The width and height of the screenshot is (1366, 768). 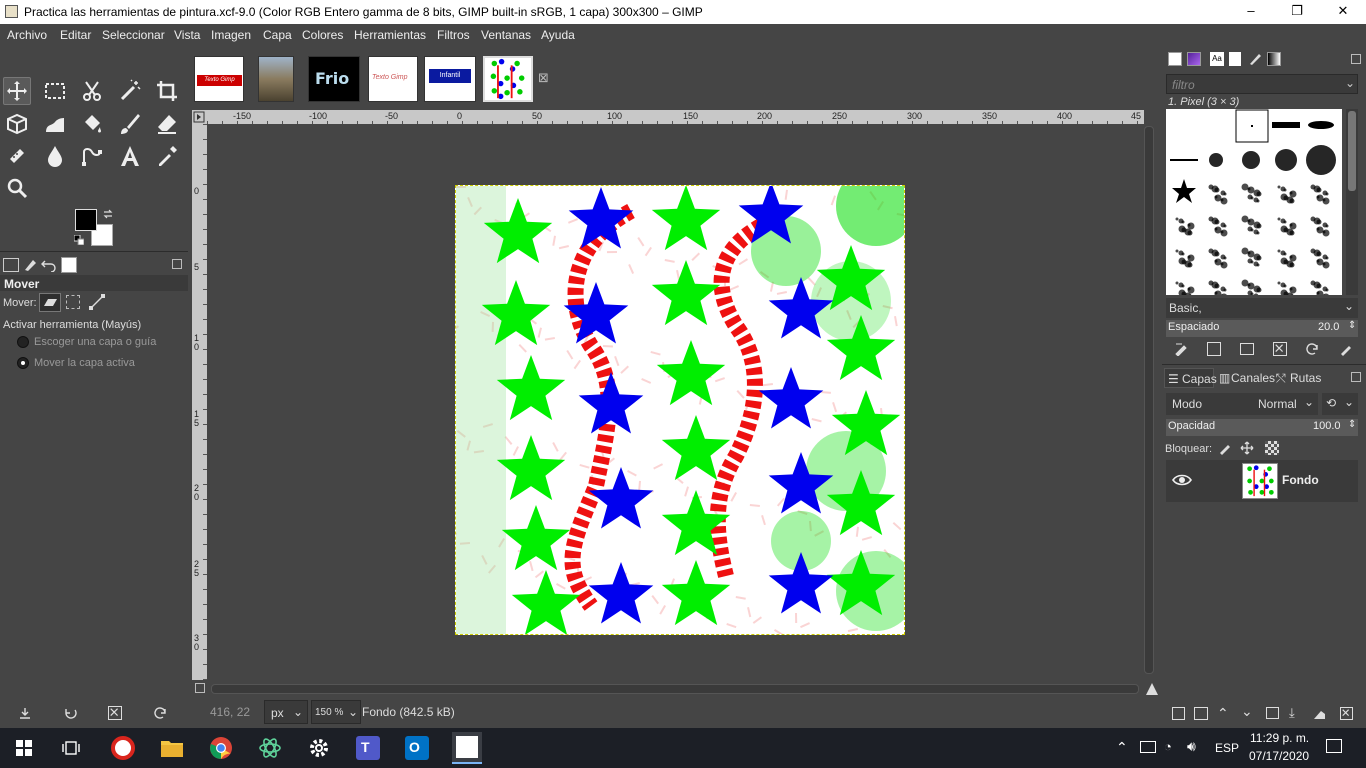 What do you see at coordinates (75, 35) in the screenshot?
I see `menu-editar: Editar` at bounding box center [75, 35].